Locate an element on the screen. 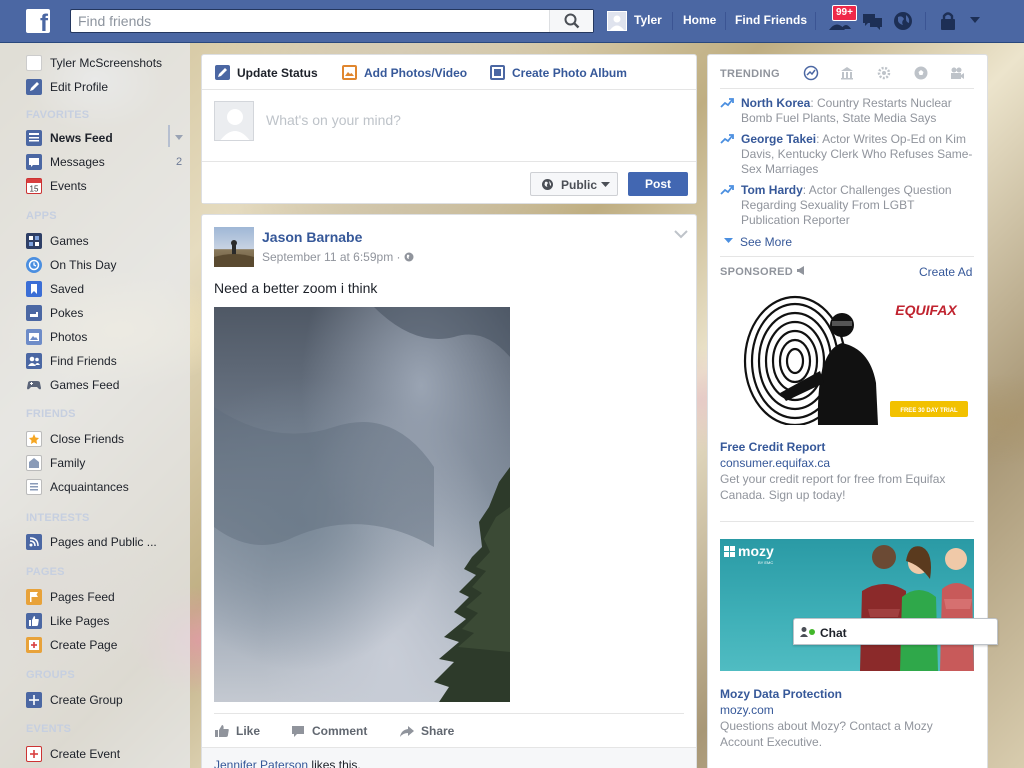  politics-icon is located at coordinates (847, 73).